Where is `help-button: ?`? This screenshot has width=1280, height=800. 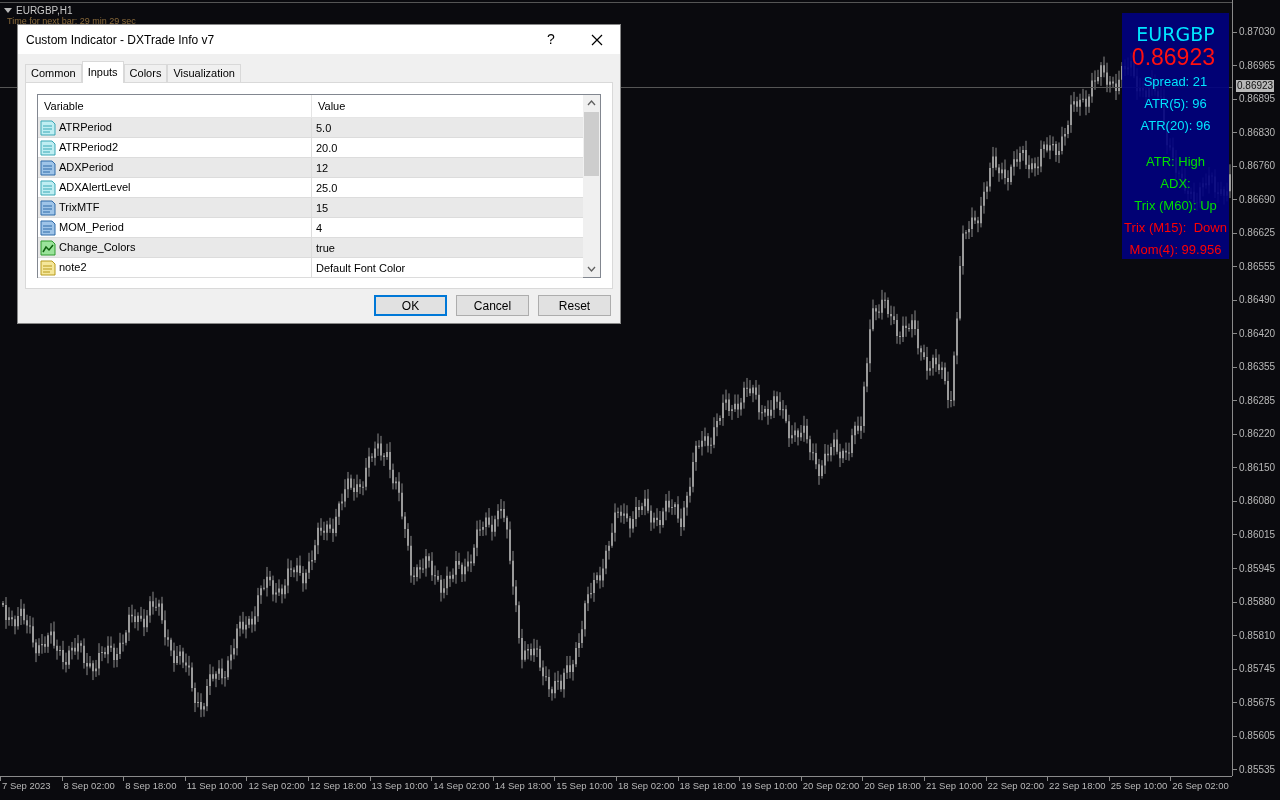
help-button: ? is located at coordinates (551, 39).